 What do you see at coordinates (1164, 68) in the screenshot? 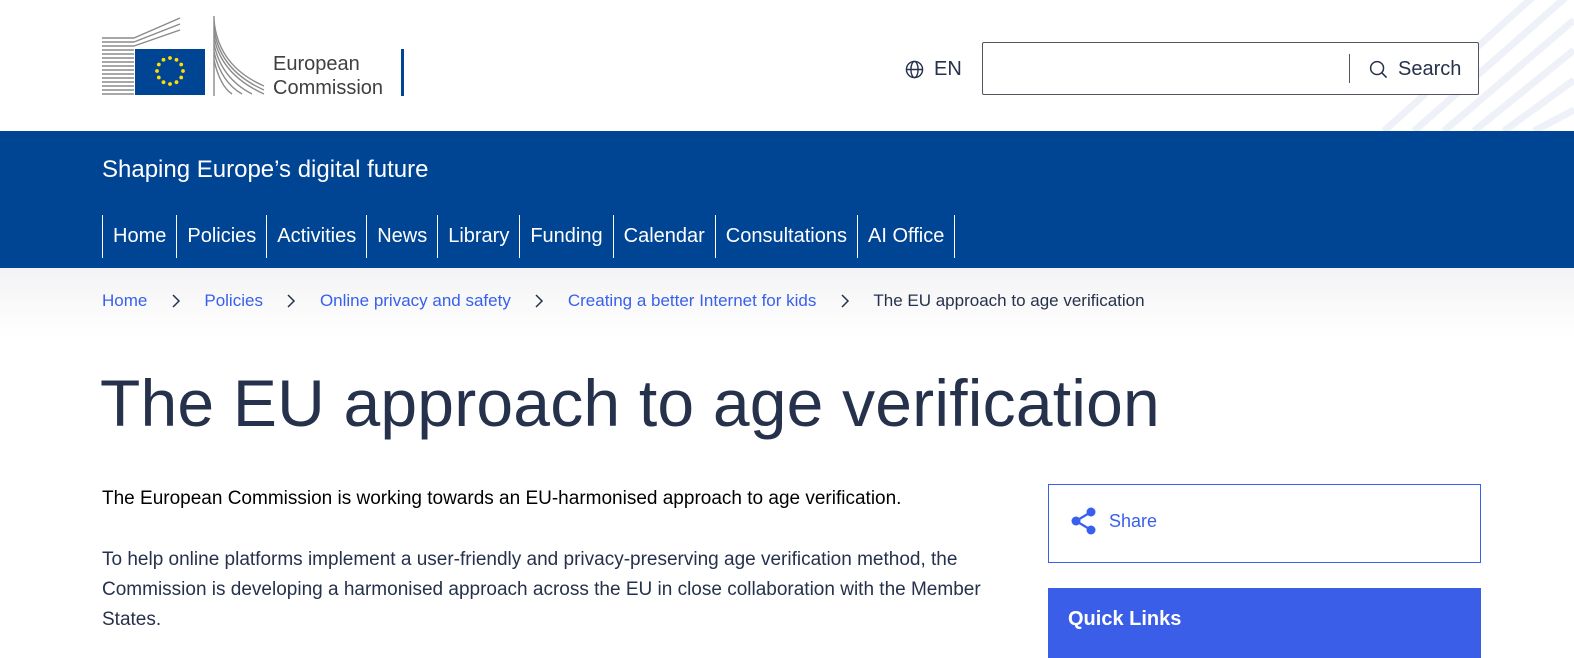
I see `search-input` at bounding box center [1164, 68].